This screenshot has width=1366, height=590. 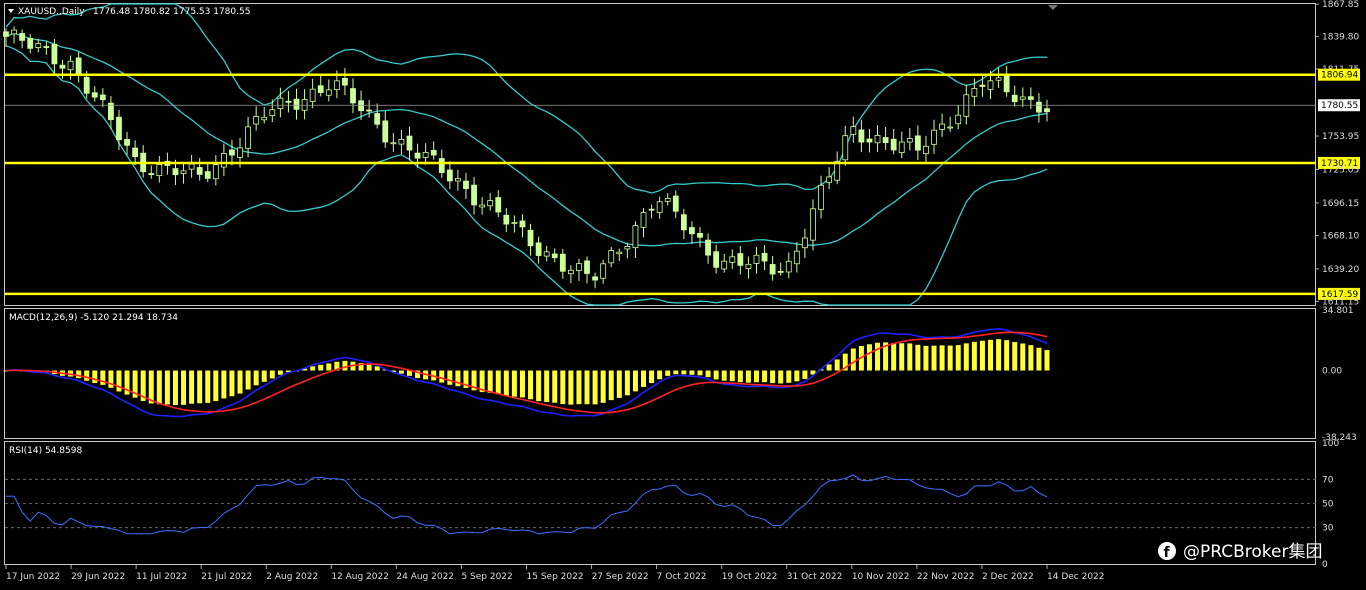 I want to click on rsi-tick-label: 70, so click(x=1328, y=480).